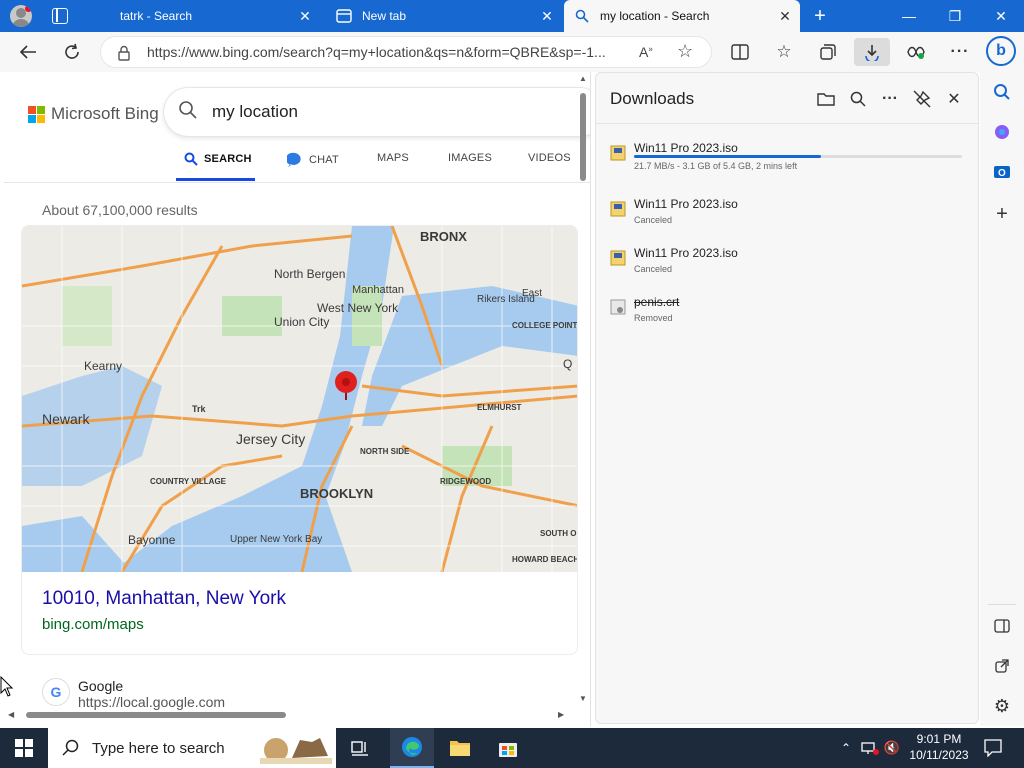 The image size is (1024, 768). What do you see at coordinates (544, 325) in the screenshot?
I see `map-label: COLLEGE POINT` at bounding box center [544, 325].